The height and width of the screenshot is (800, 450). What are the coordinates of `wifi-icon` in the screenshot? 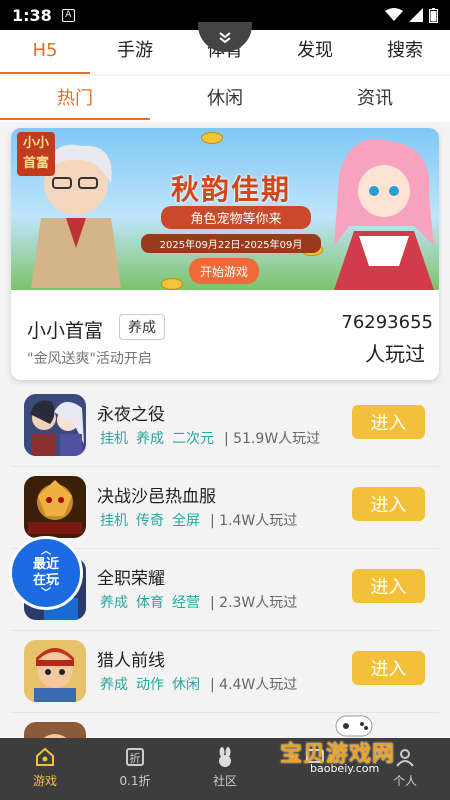 It's located at (394, 14).